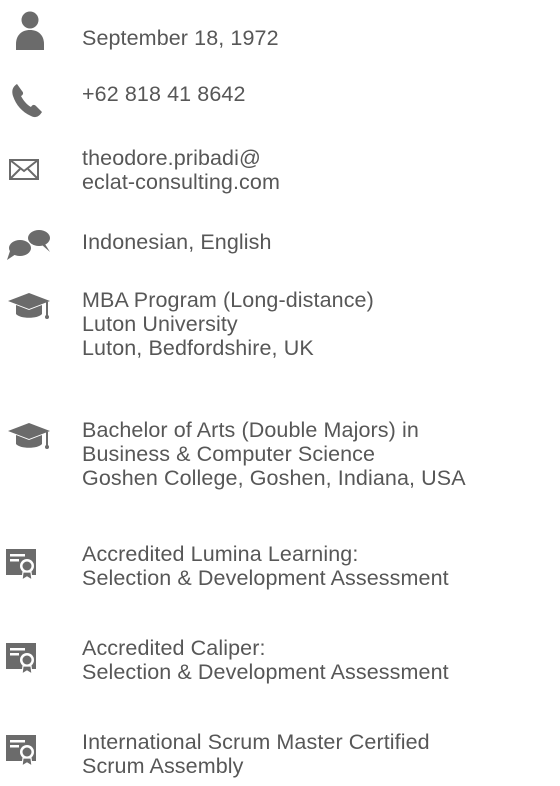 This screenshot has height=786, width=560. I want to click on email-line-2: eclat-consulting.com, so click(181, 182).